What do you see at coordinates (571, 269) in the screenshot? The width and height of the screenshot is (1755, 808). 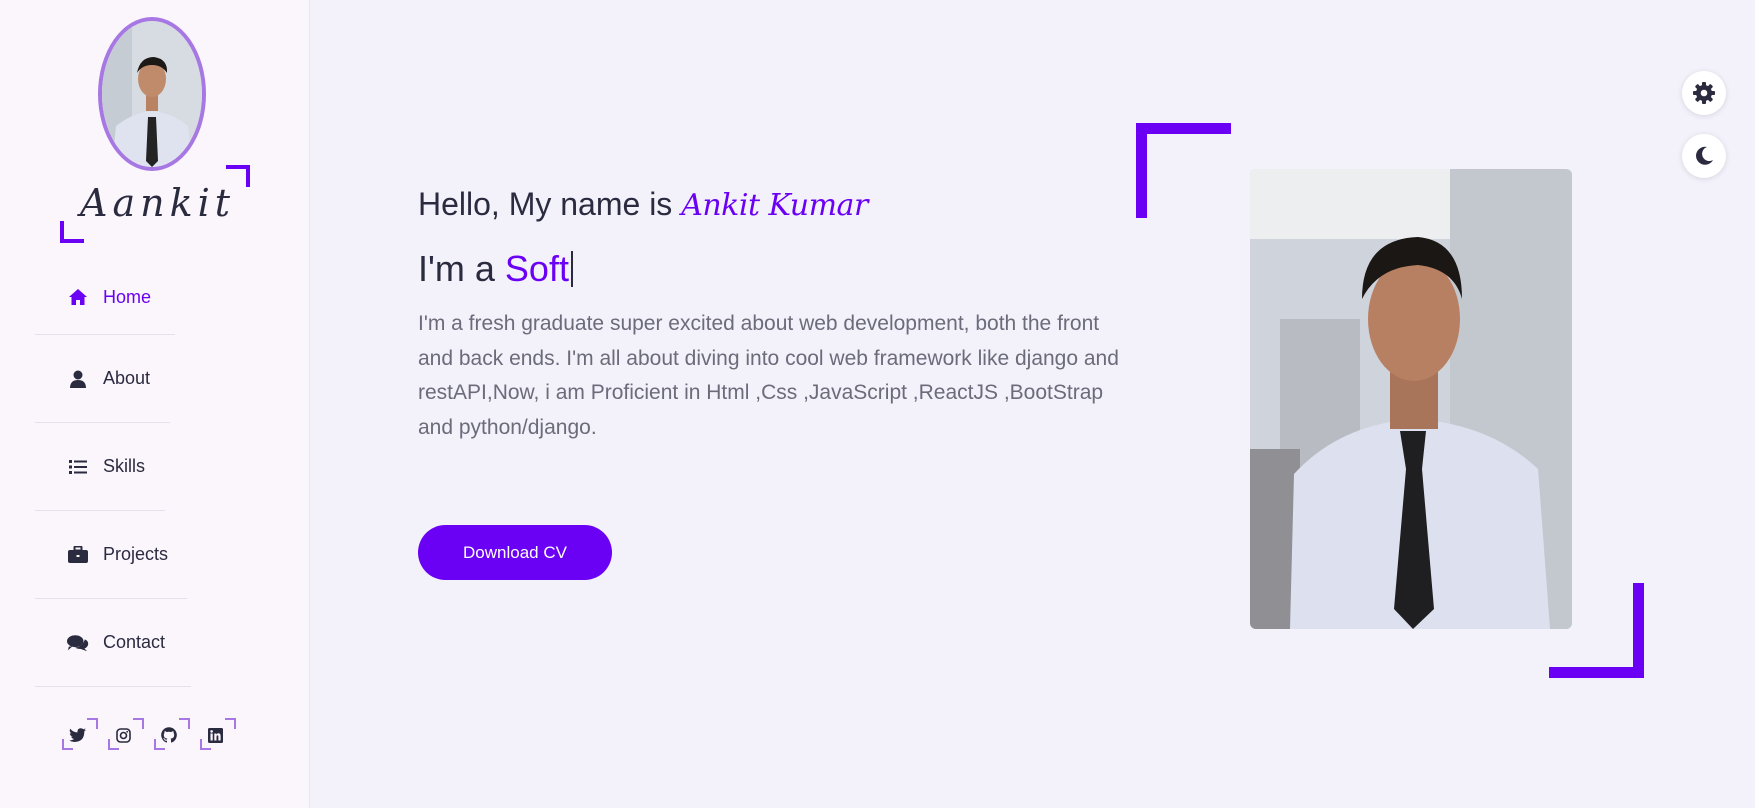 I see `typing-cursor` at bounding box center [571, 269].